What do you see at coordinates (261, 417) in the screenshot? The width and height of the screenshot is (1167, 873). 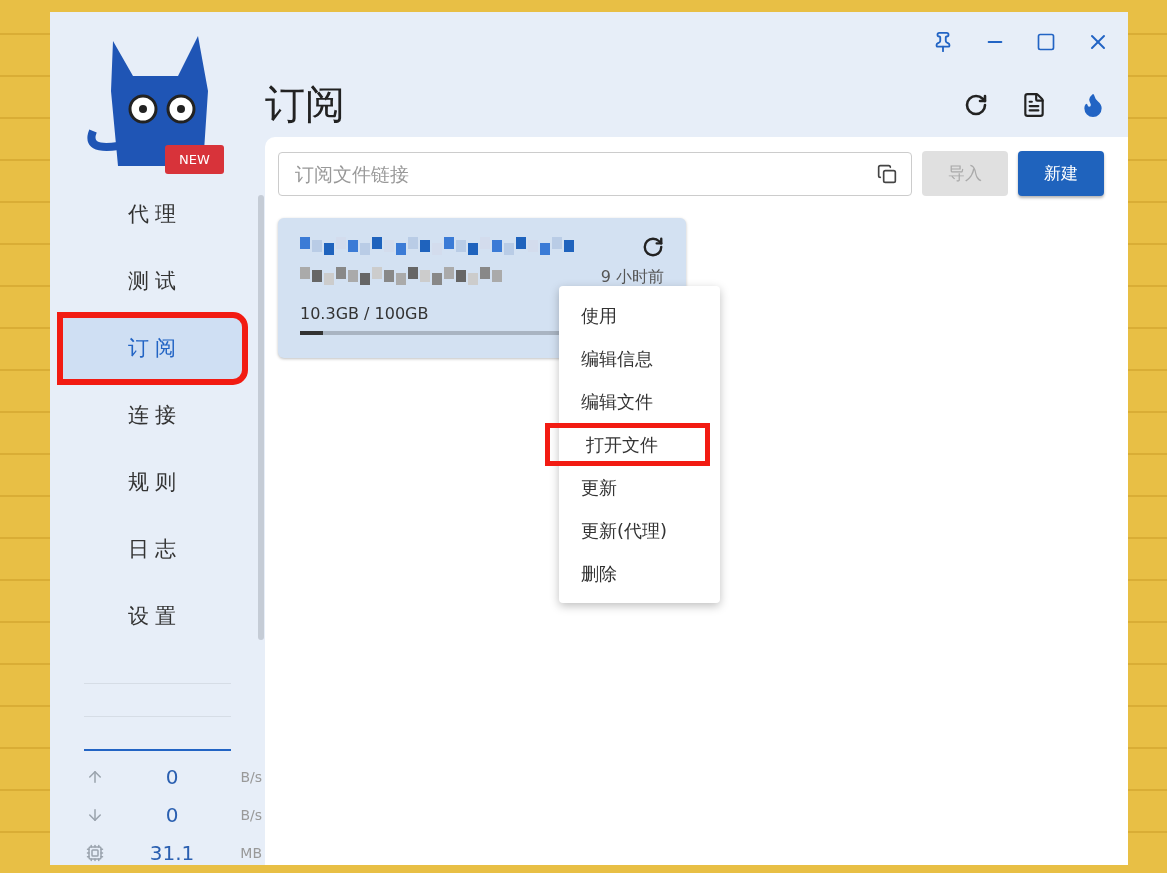 I see `scrollbar` at bounding box center [261, 417].